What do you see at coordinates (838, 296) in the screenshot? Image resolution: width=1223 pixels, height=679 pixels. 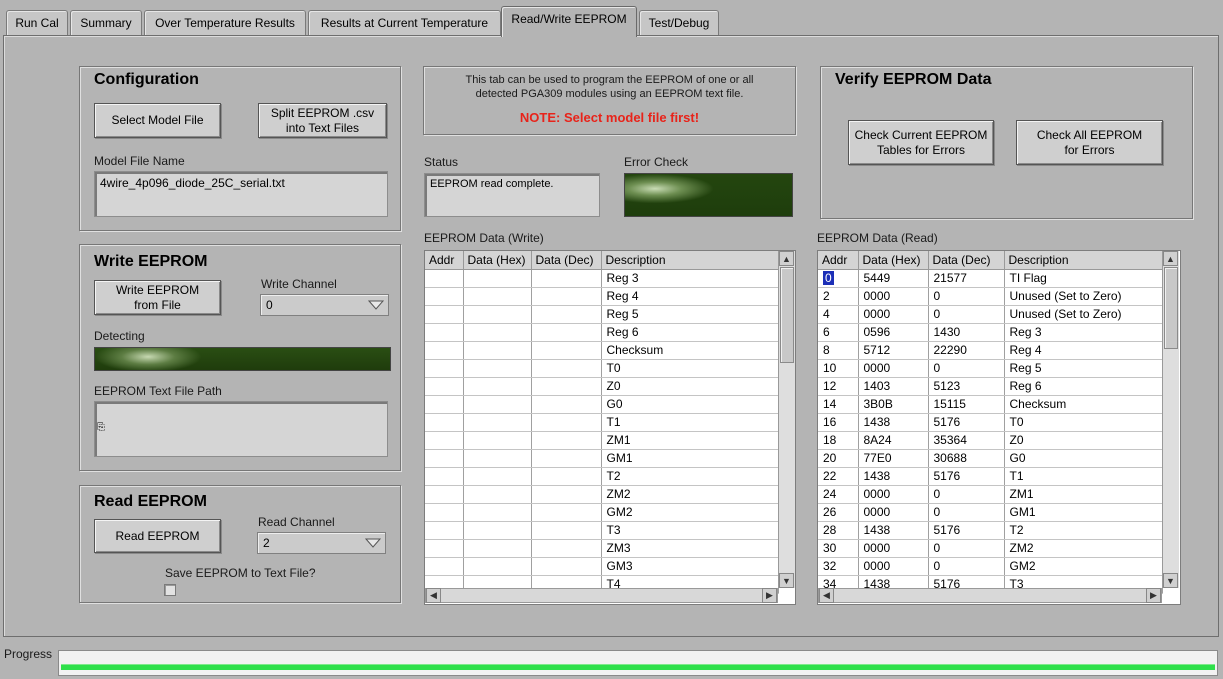 I see `table-cell: 2` at bounding box center [838, 296].